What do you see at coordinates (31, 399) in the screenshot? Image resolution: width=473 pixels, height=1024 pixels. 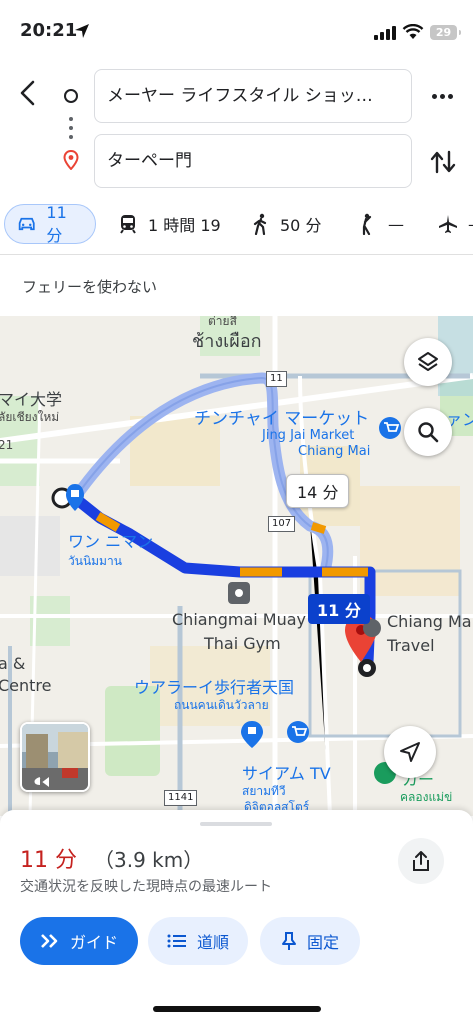 I see `map-label: マイ大学` at bounding box center [31, 399].